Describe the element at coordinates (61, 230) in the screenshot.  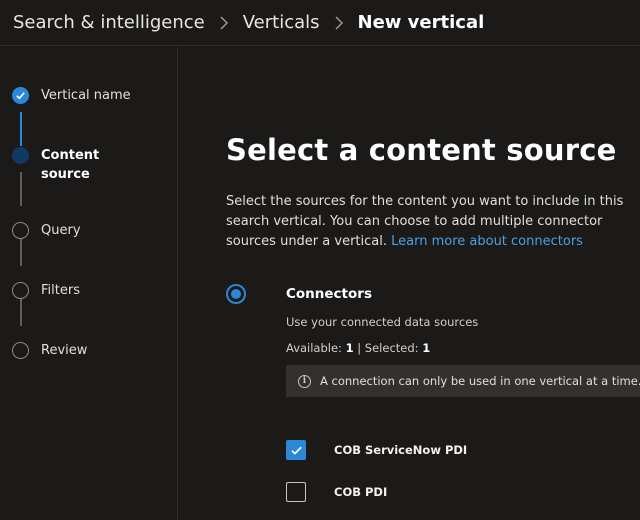
I see `step-label: Query` at that location.